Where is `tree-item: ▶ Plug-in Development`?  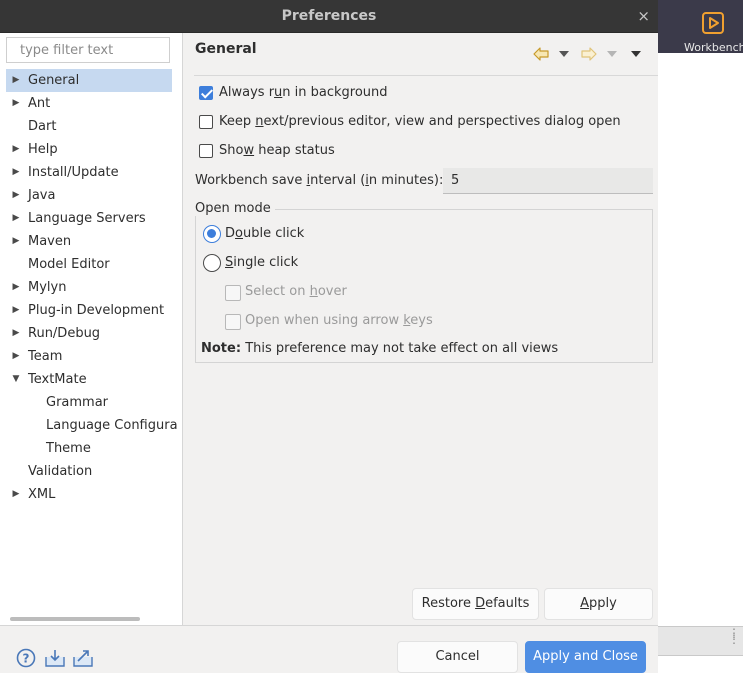 tree-item: ▶ Plug-in Development is located at coordinates (91, 310).